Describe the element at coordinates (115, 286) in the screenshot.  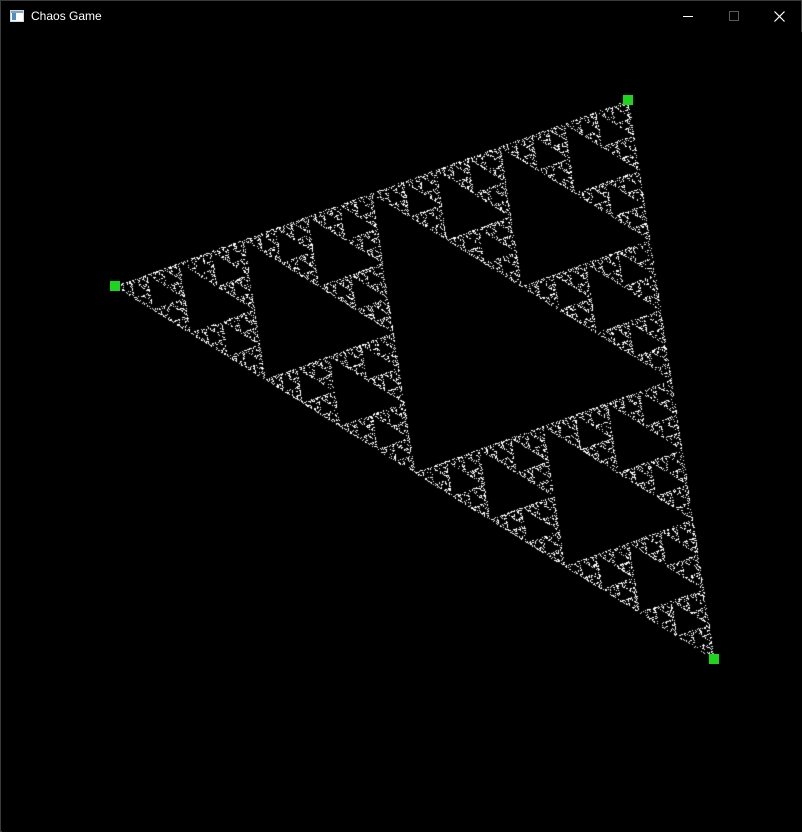
I see `left-vertex` at that location.